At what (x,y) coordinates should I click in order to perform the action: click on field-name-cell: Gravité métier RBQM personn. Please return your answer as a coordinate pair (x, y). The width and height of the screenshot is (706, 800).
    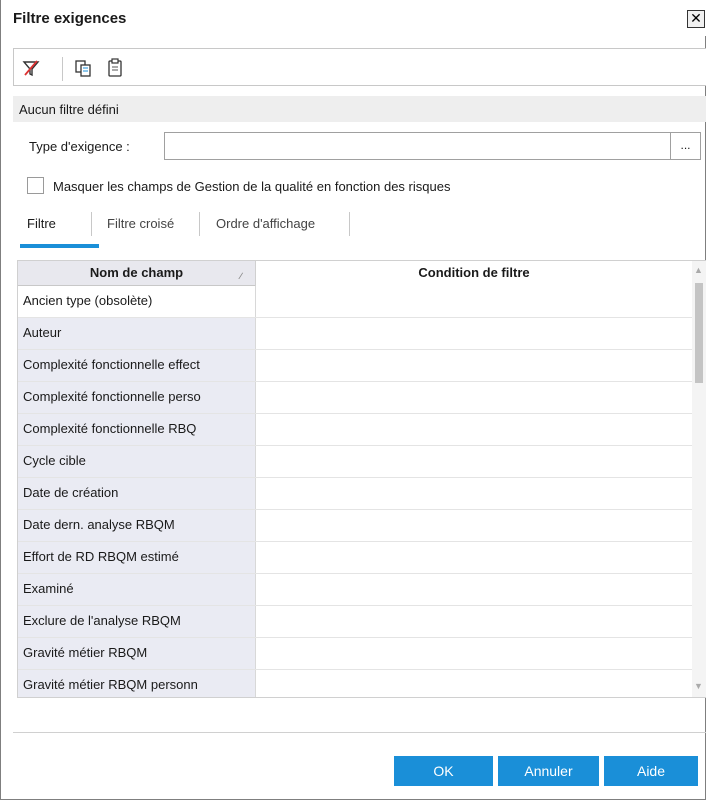
    Looking at the image, I should click on (137, 683).